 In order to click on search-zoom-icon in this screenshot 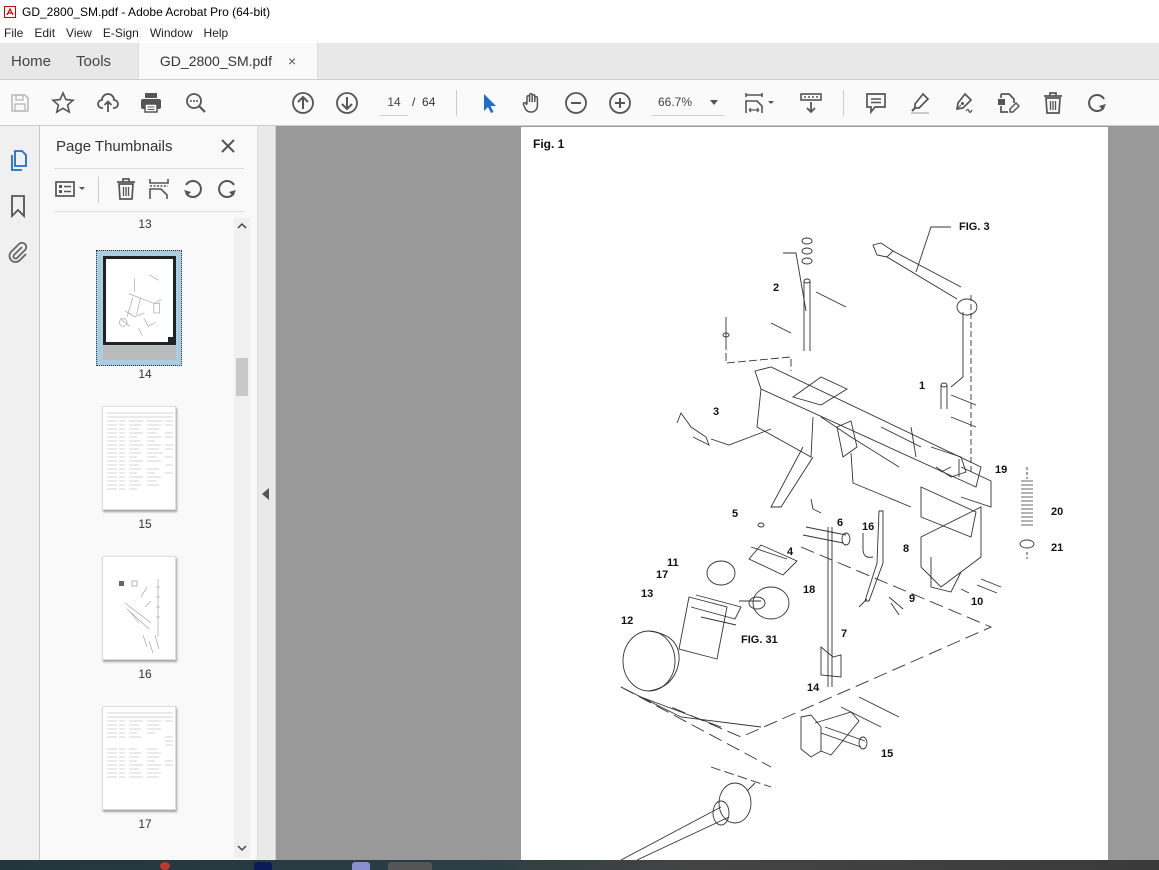, I will do `click(196, 103)`.